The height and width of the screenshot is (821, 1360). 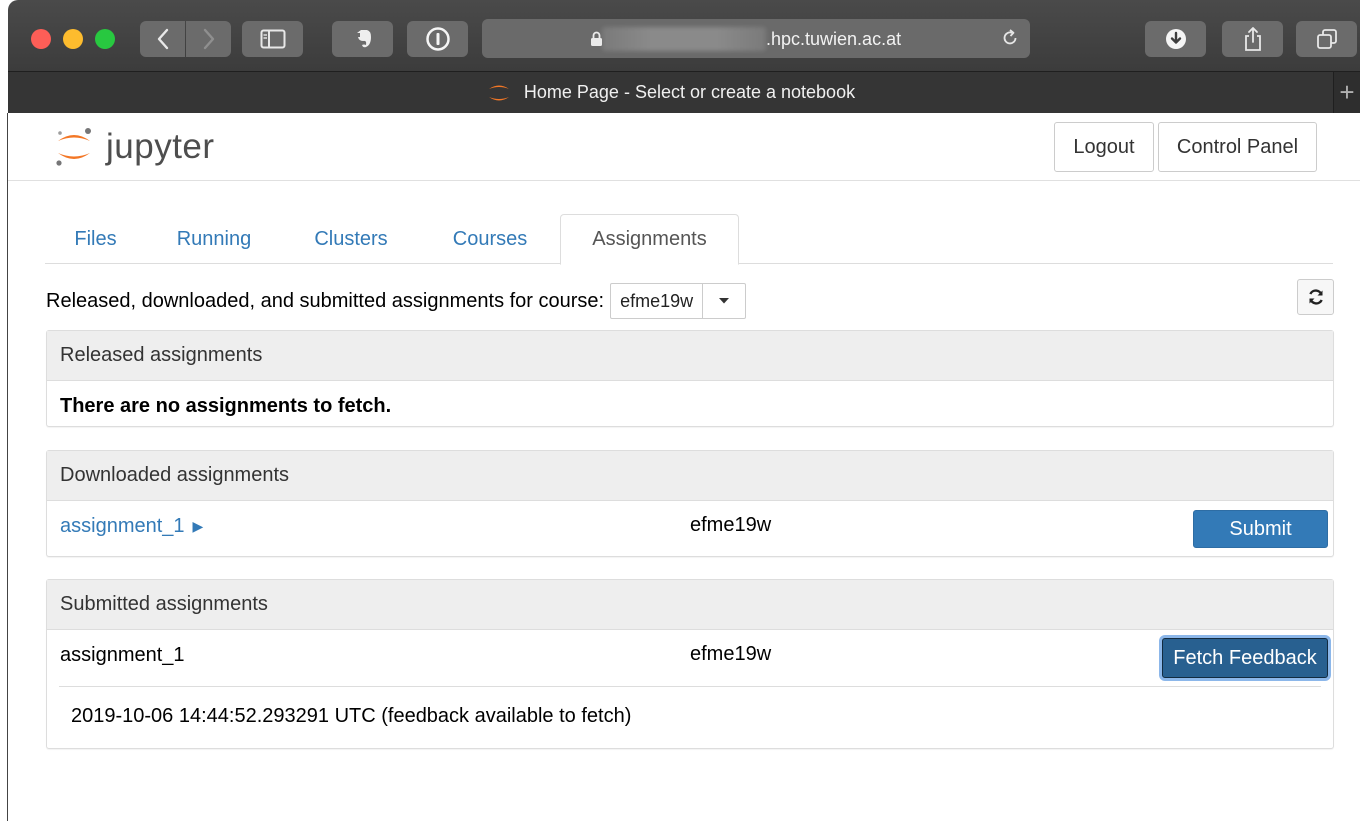 I want to click on close-window-button, so click(x=41, y=39).